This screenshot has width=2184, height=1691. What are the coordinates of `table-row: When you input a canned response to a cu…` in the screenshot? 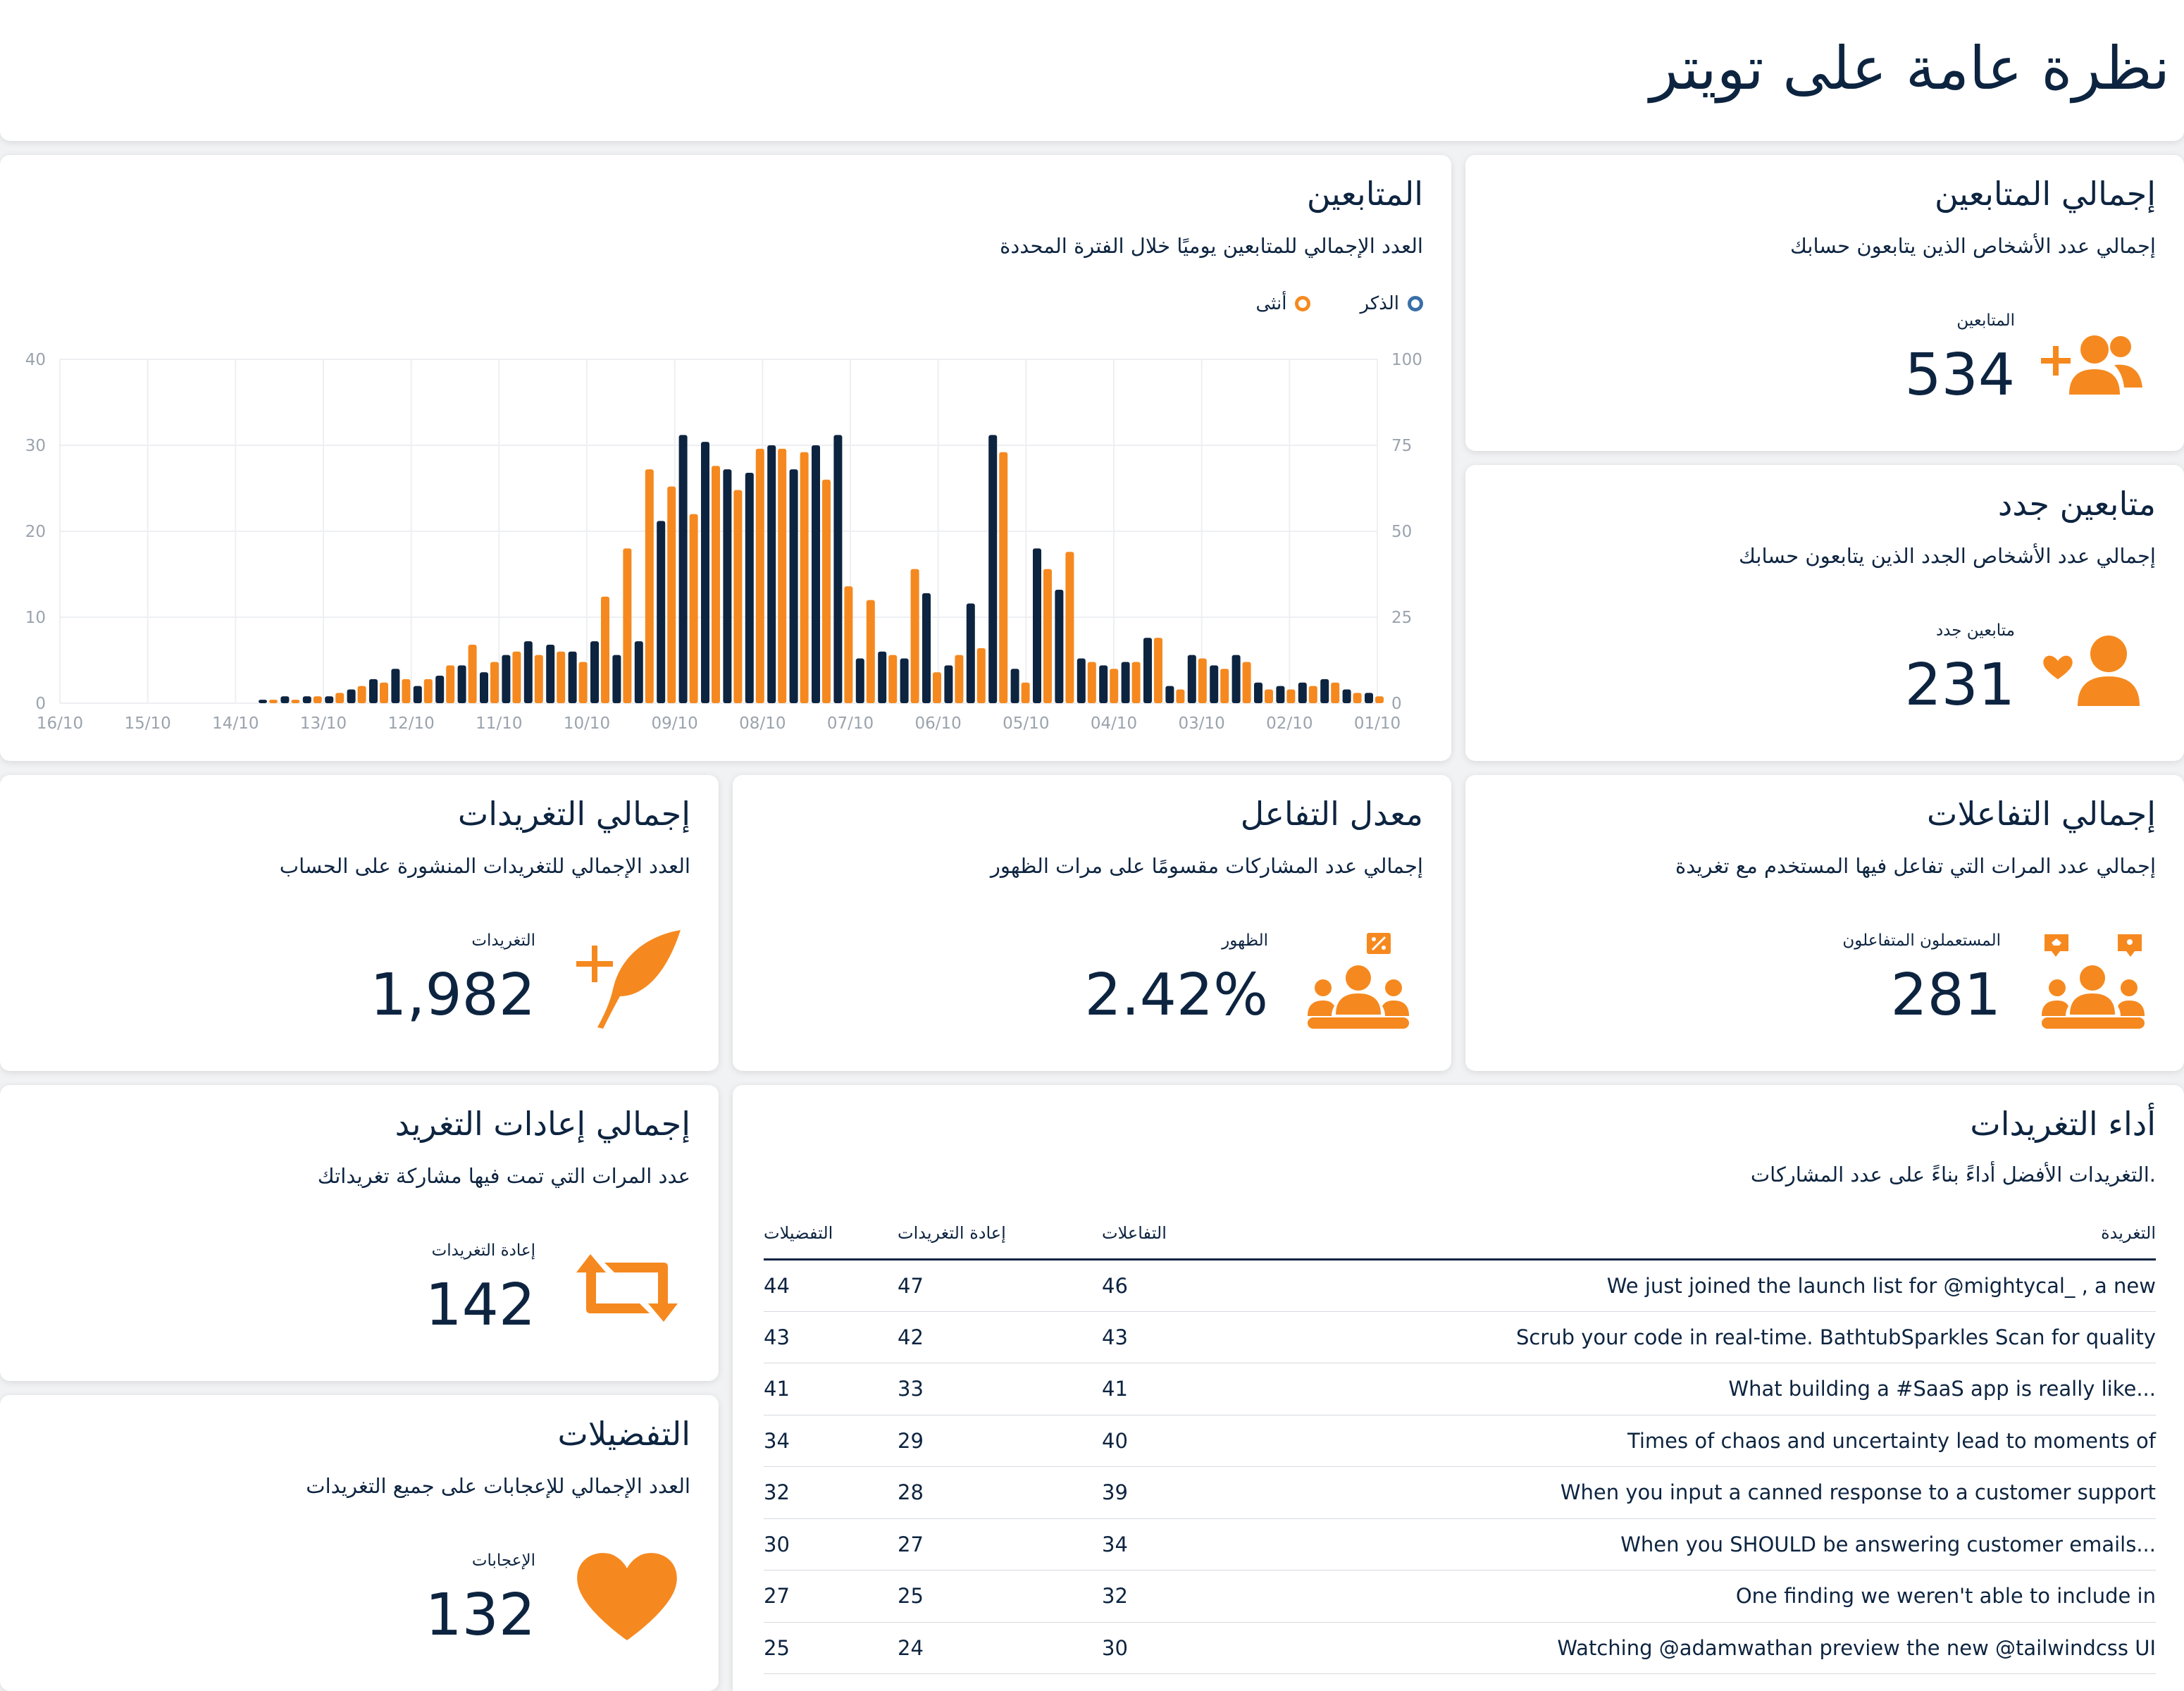 It's located at (1460, 1492).